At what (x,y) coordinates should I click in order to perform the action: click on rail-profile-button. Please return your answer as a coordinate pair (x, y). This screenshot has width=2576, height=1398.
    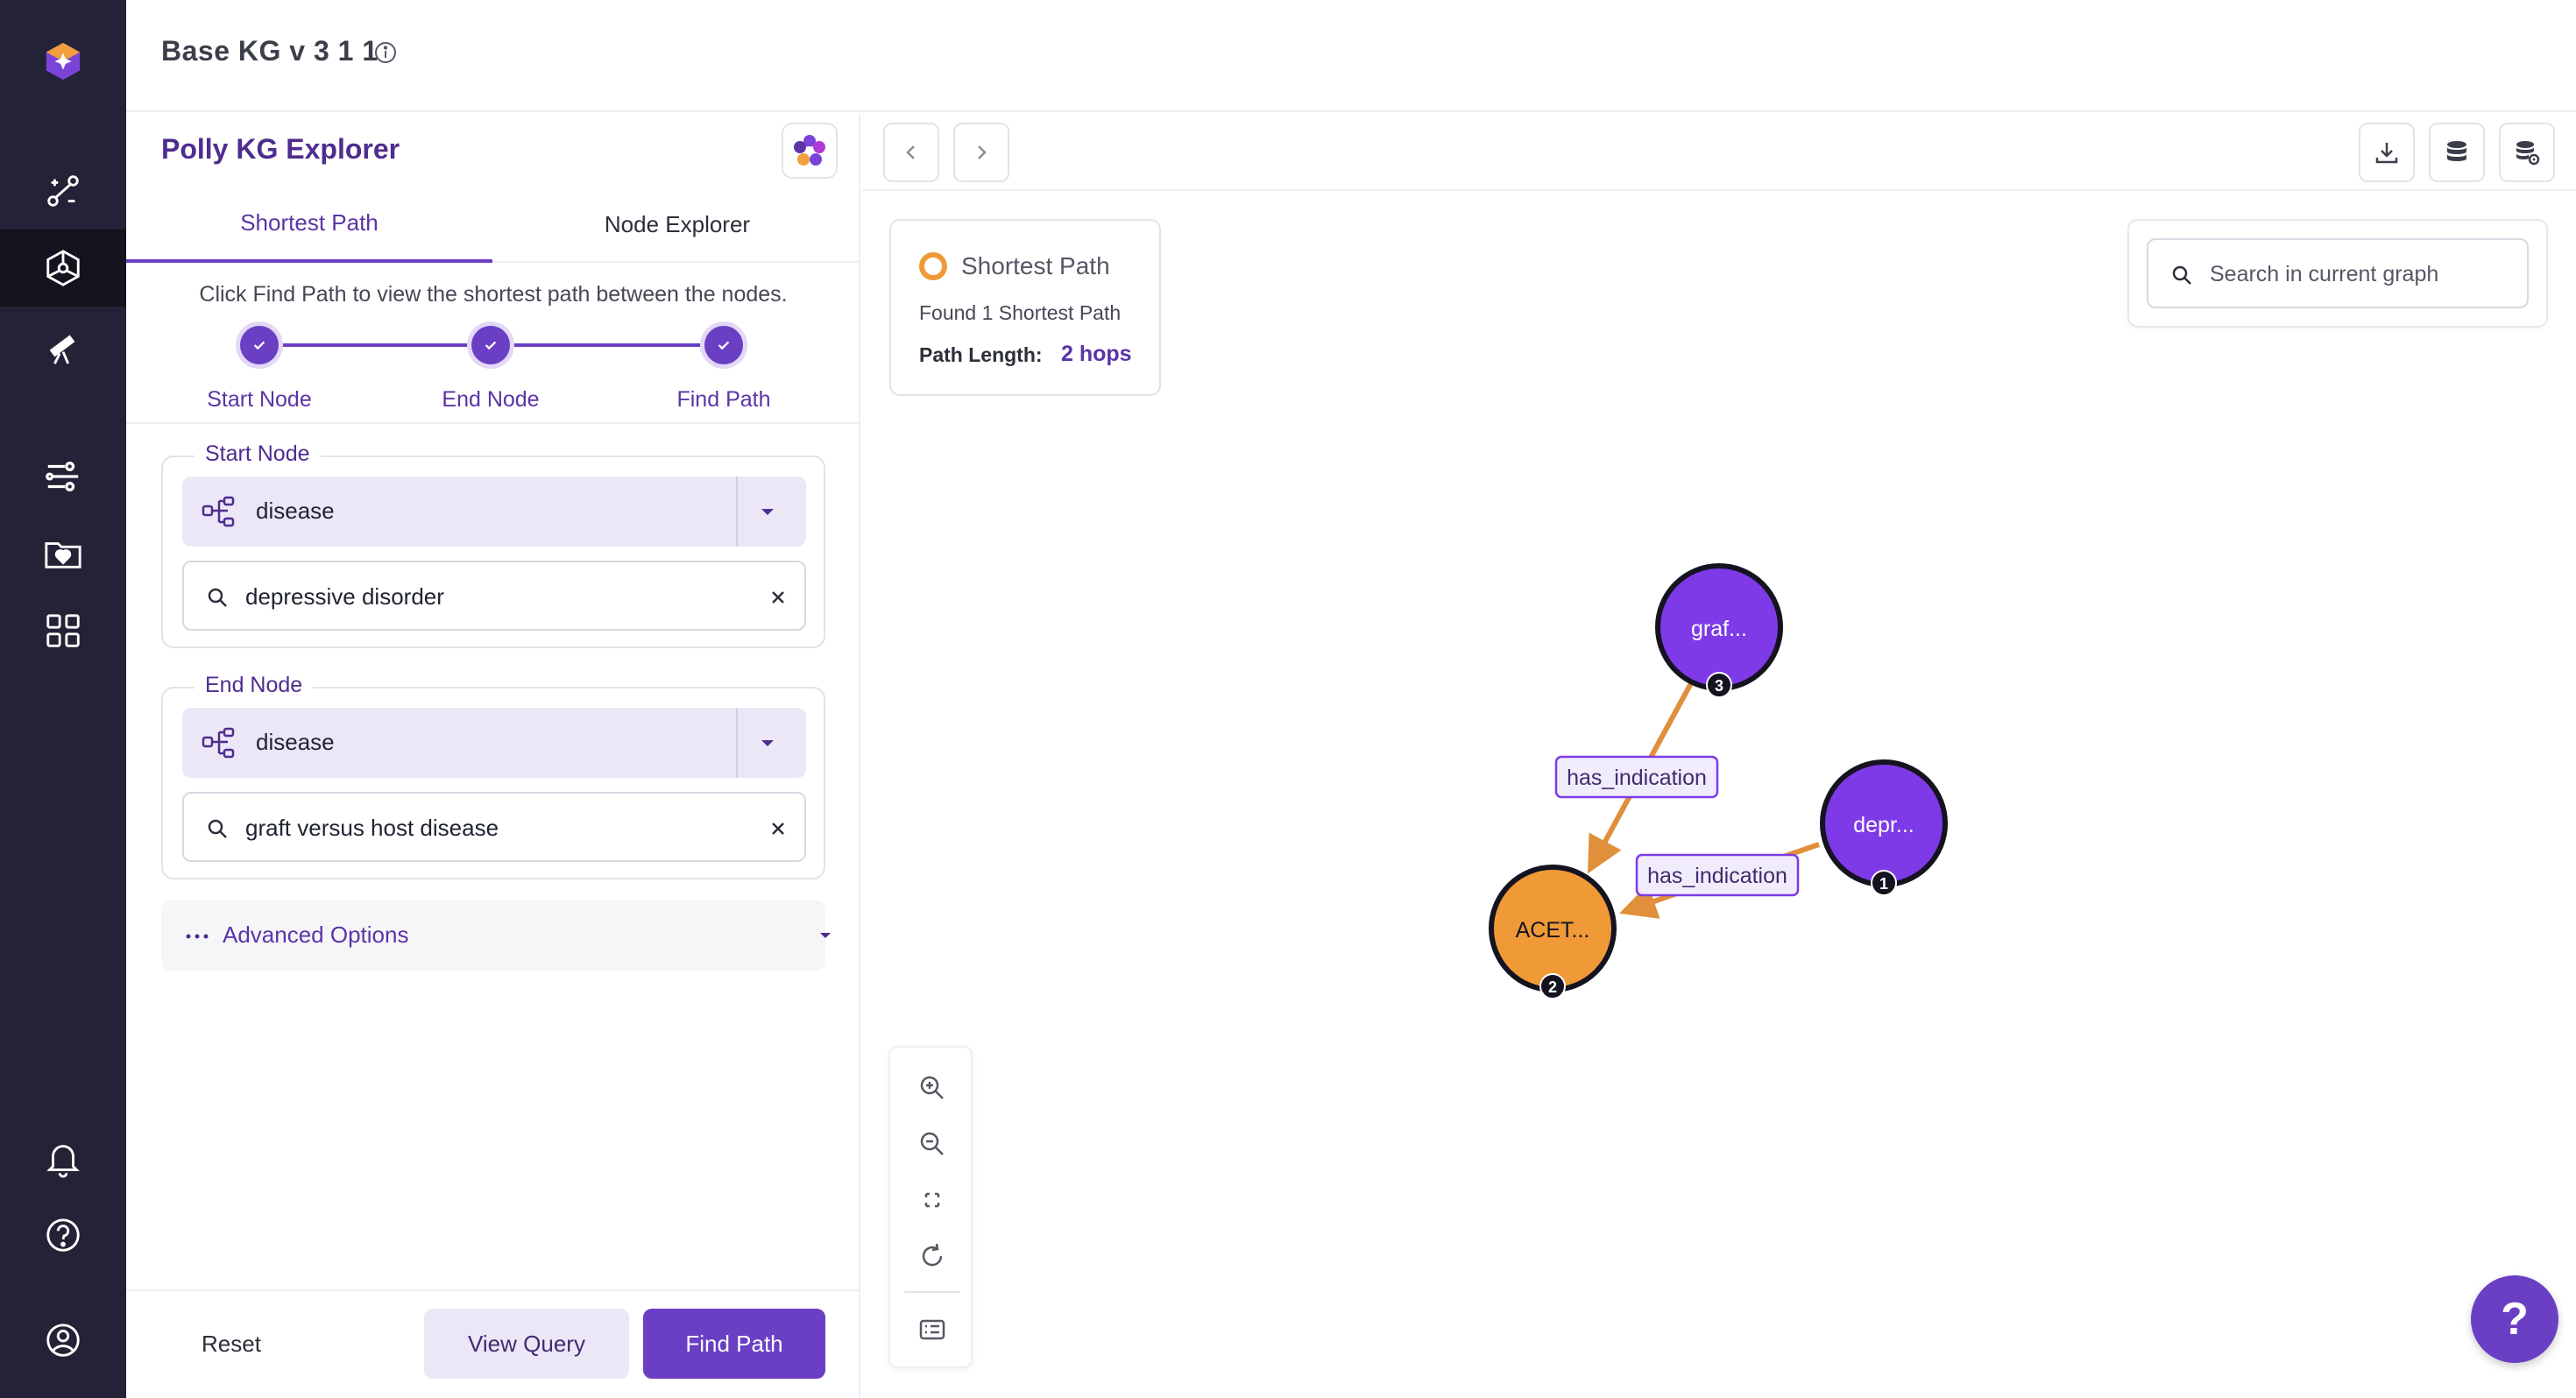
    Looking at the image, I should click on (63, 1340).